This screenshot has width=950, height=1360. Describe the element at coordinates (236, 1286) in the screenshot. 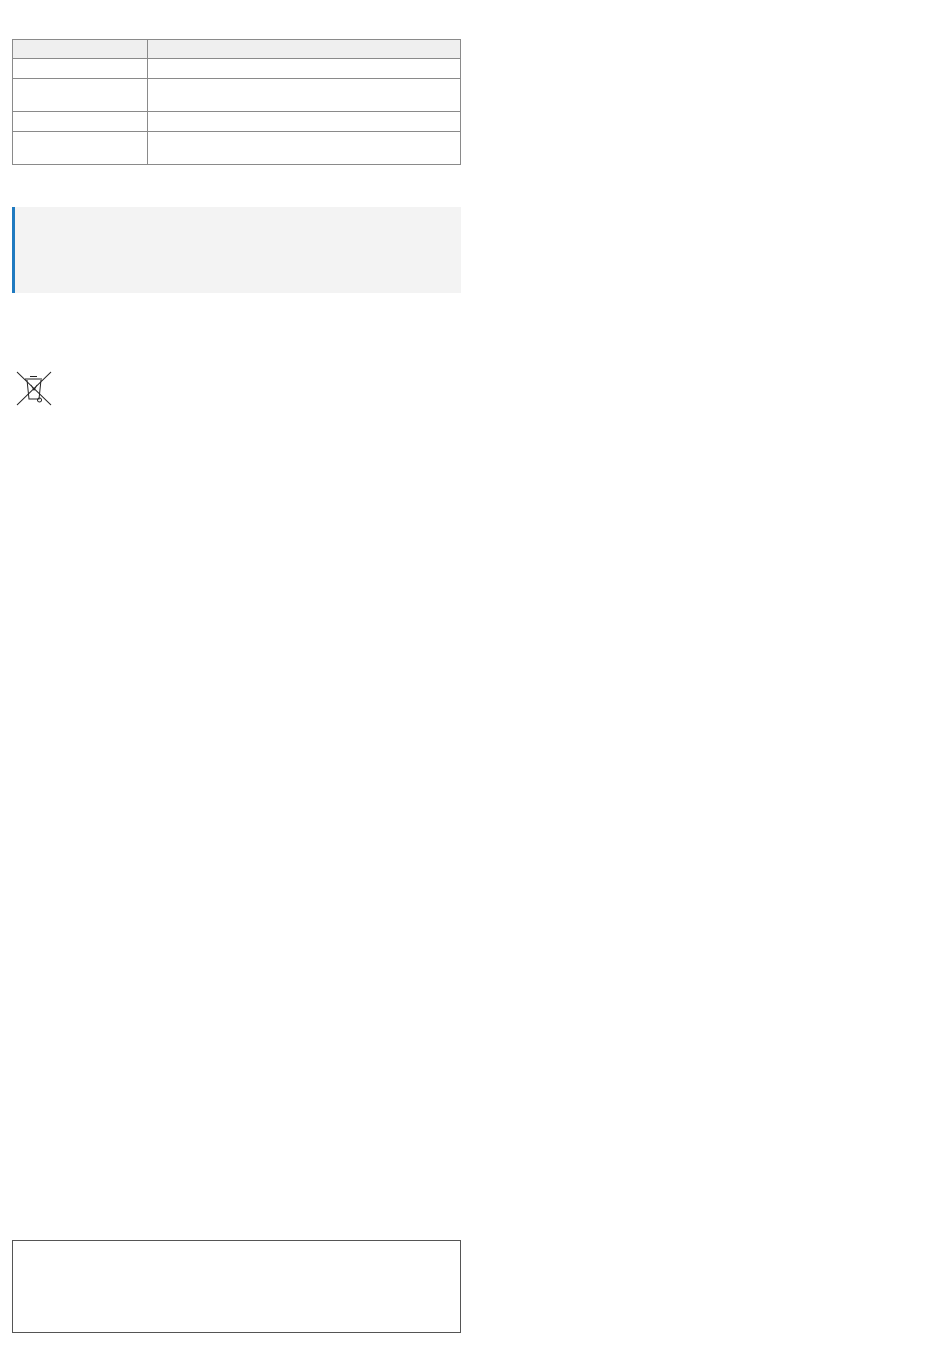

I see `footer-box` at that location.